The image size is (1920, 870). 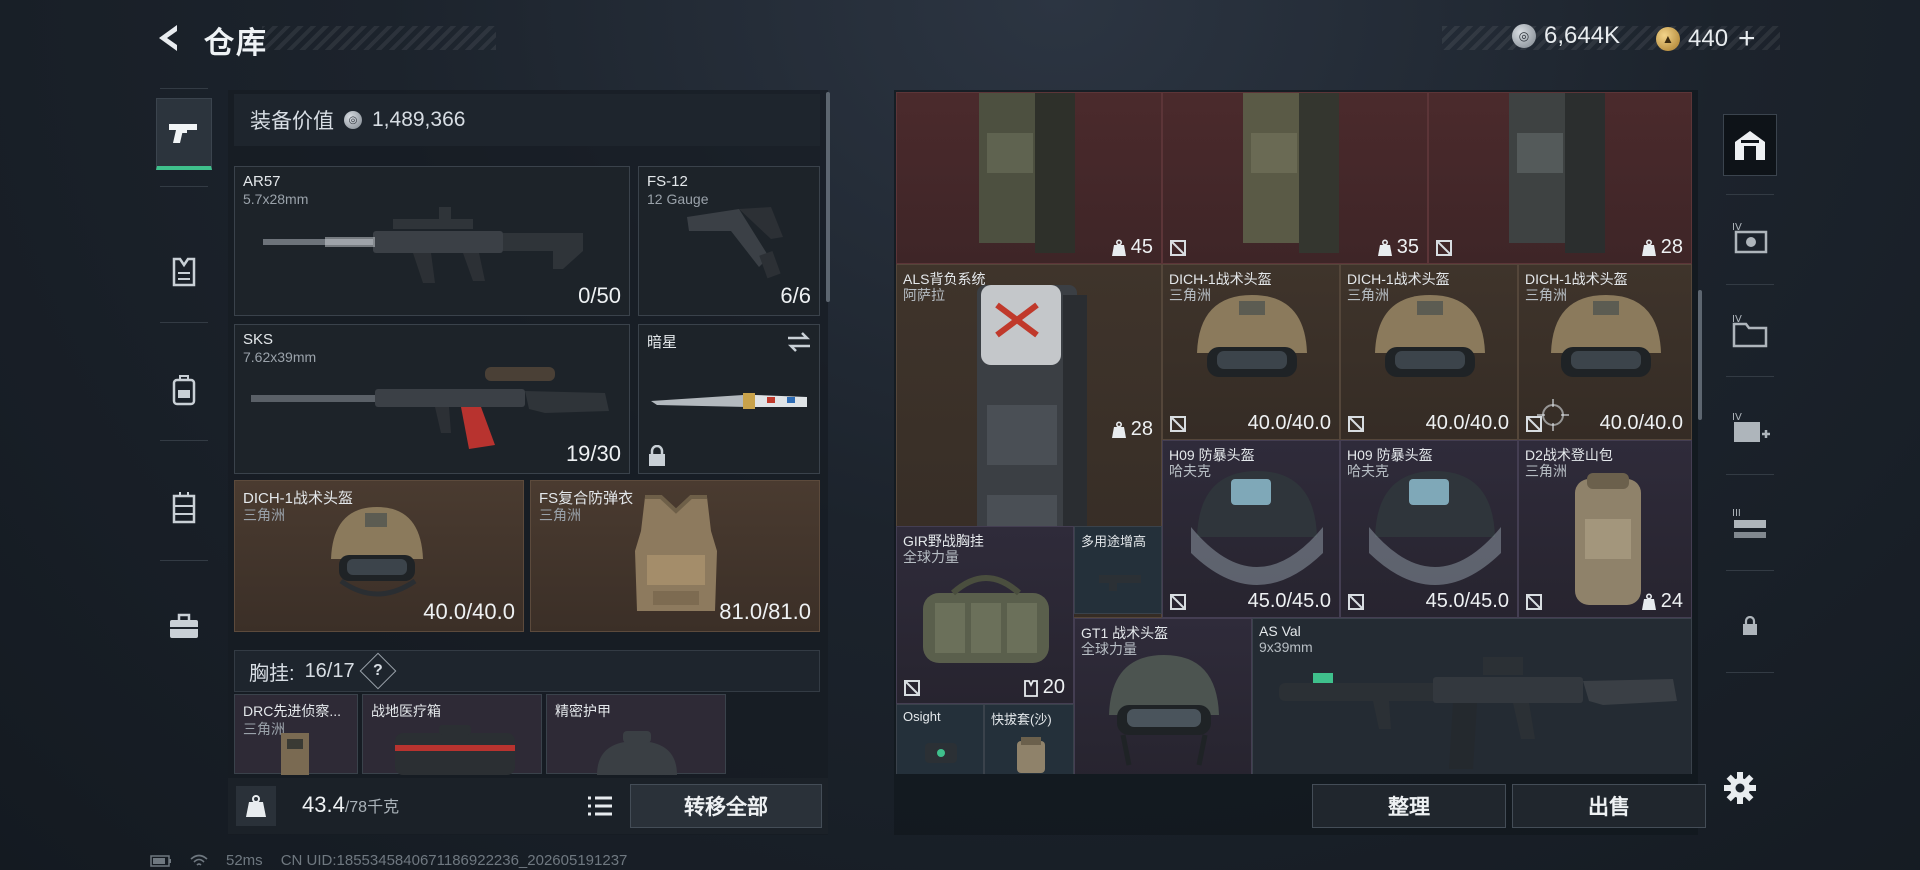 What do you see at coordinates (1114, 541) in the screenshot?
I see `item-name: 多用途增高` at bounding box center [1114, 541].